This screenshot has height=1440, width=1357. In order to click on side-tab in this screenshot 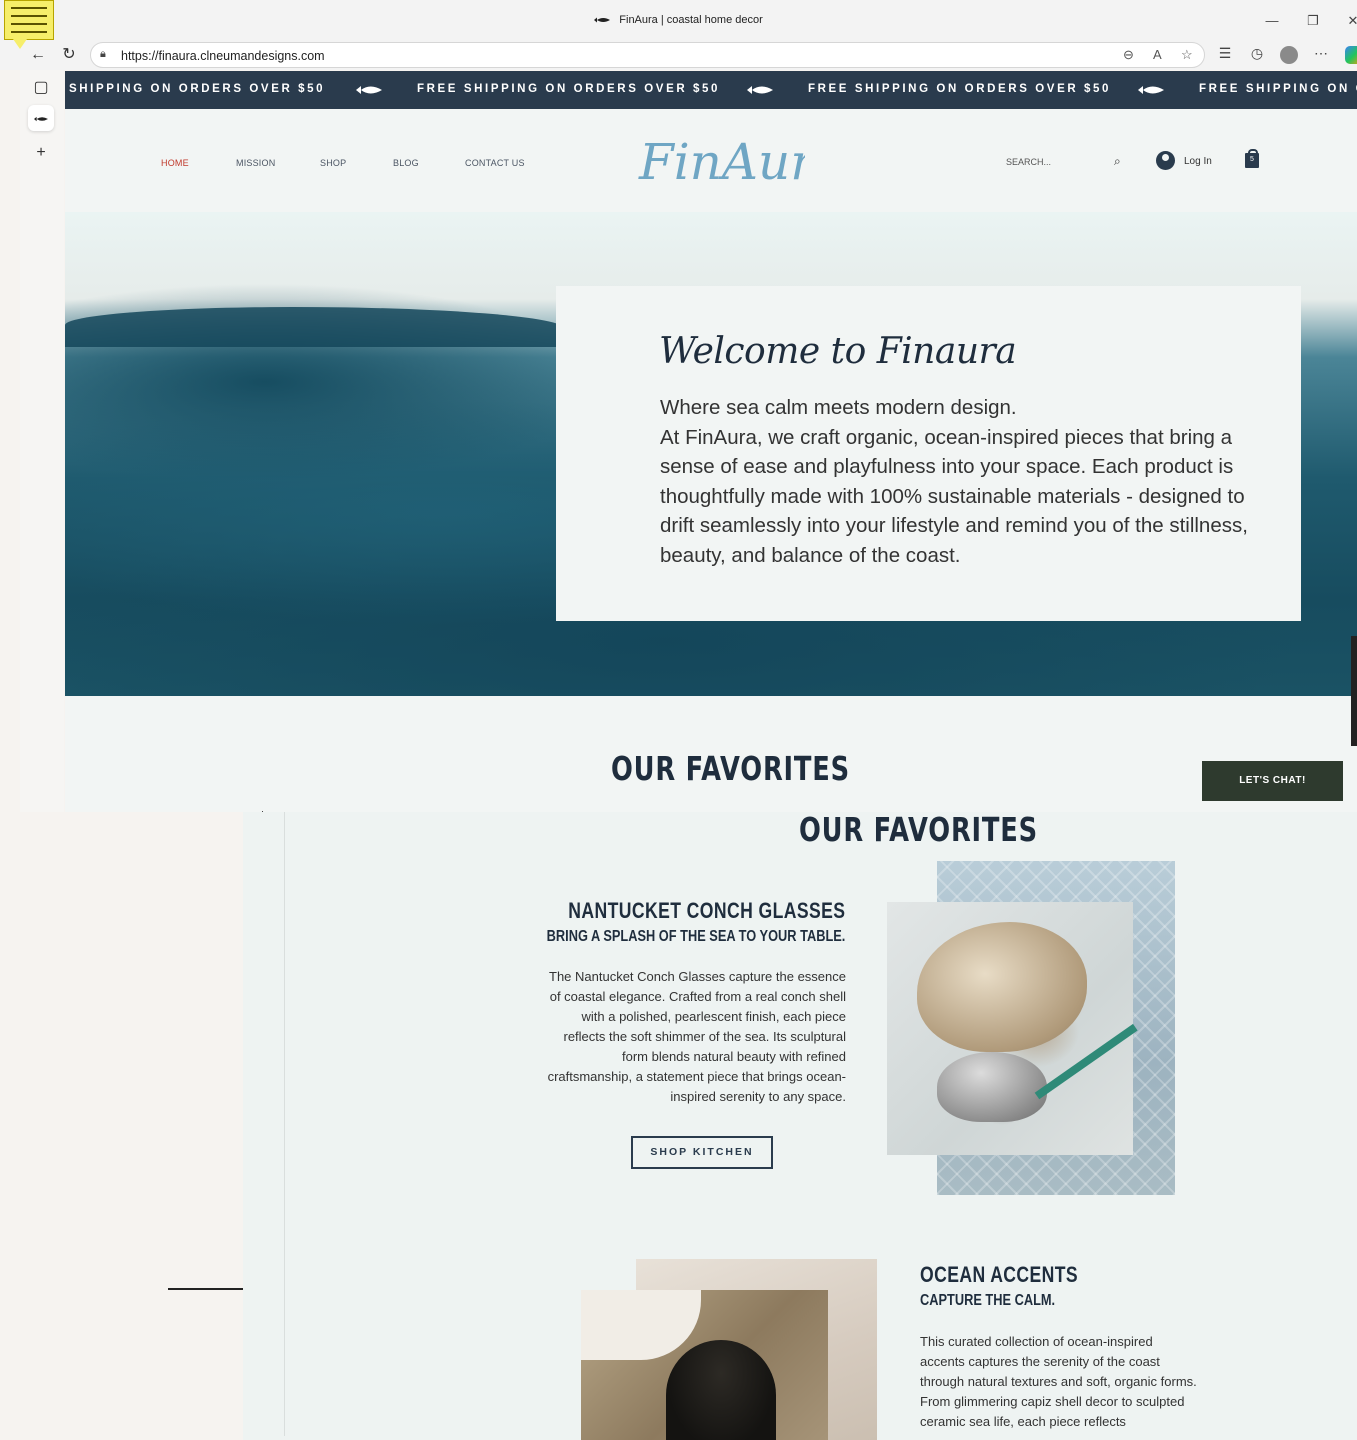, I will do `click(1354, 691)`.